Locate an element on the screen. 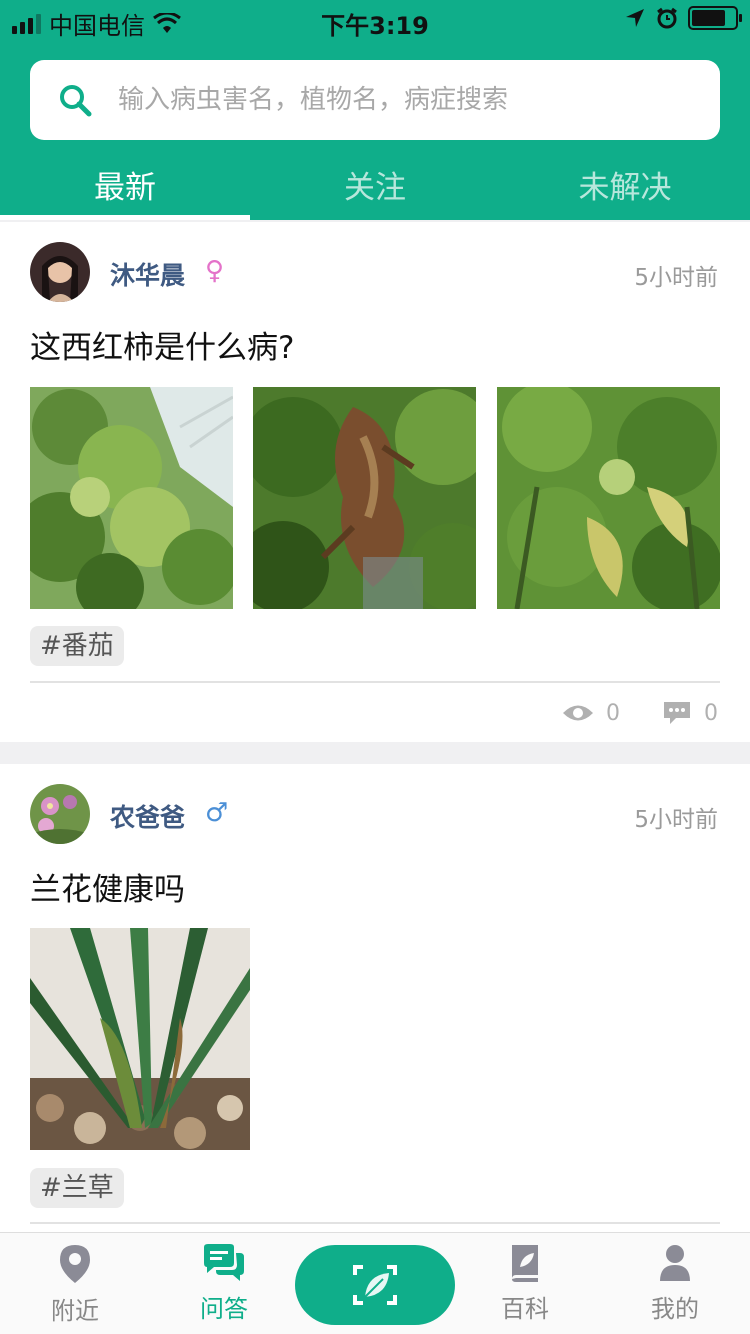 The image size is (750, 1334). bottom-tab-bar: 附近 问答 百科 我的 is located at coordinates (375, 1283).